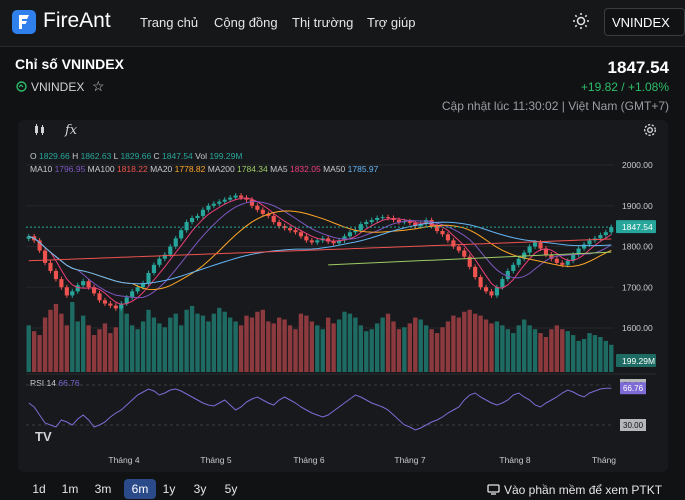 The image size is (685, 500). Describe the element at coordinates (638, 67) in the screenshot. I see `current-price: 1847.54` at that location.